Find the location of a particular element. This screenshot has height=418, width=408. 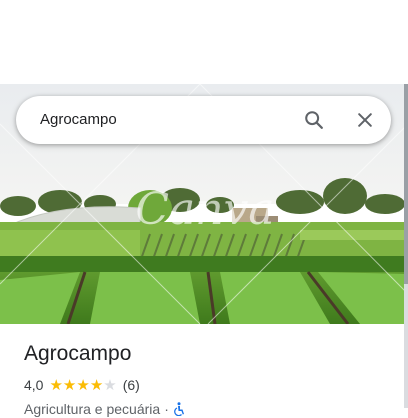

search-button is located at coordinates (314, 120).